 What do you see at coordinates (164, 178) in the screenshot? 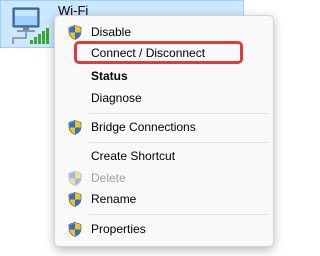
I see `menu-item-delete: Delete` at bounding box center [164, 178].